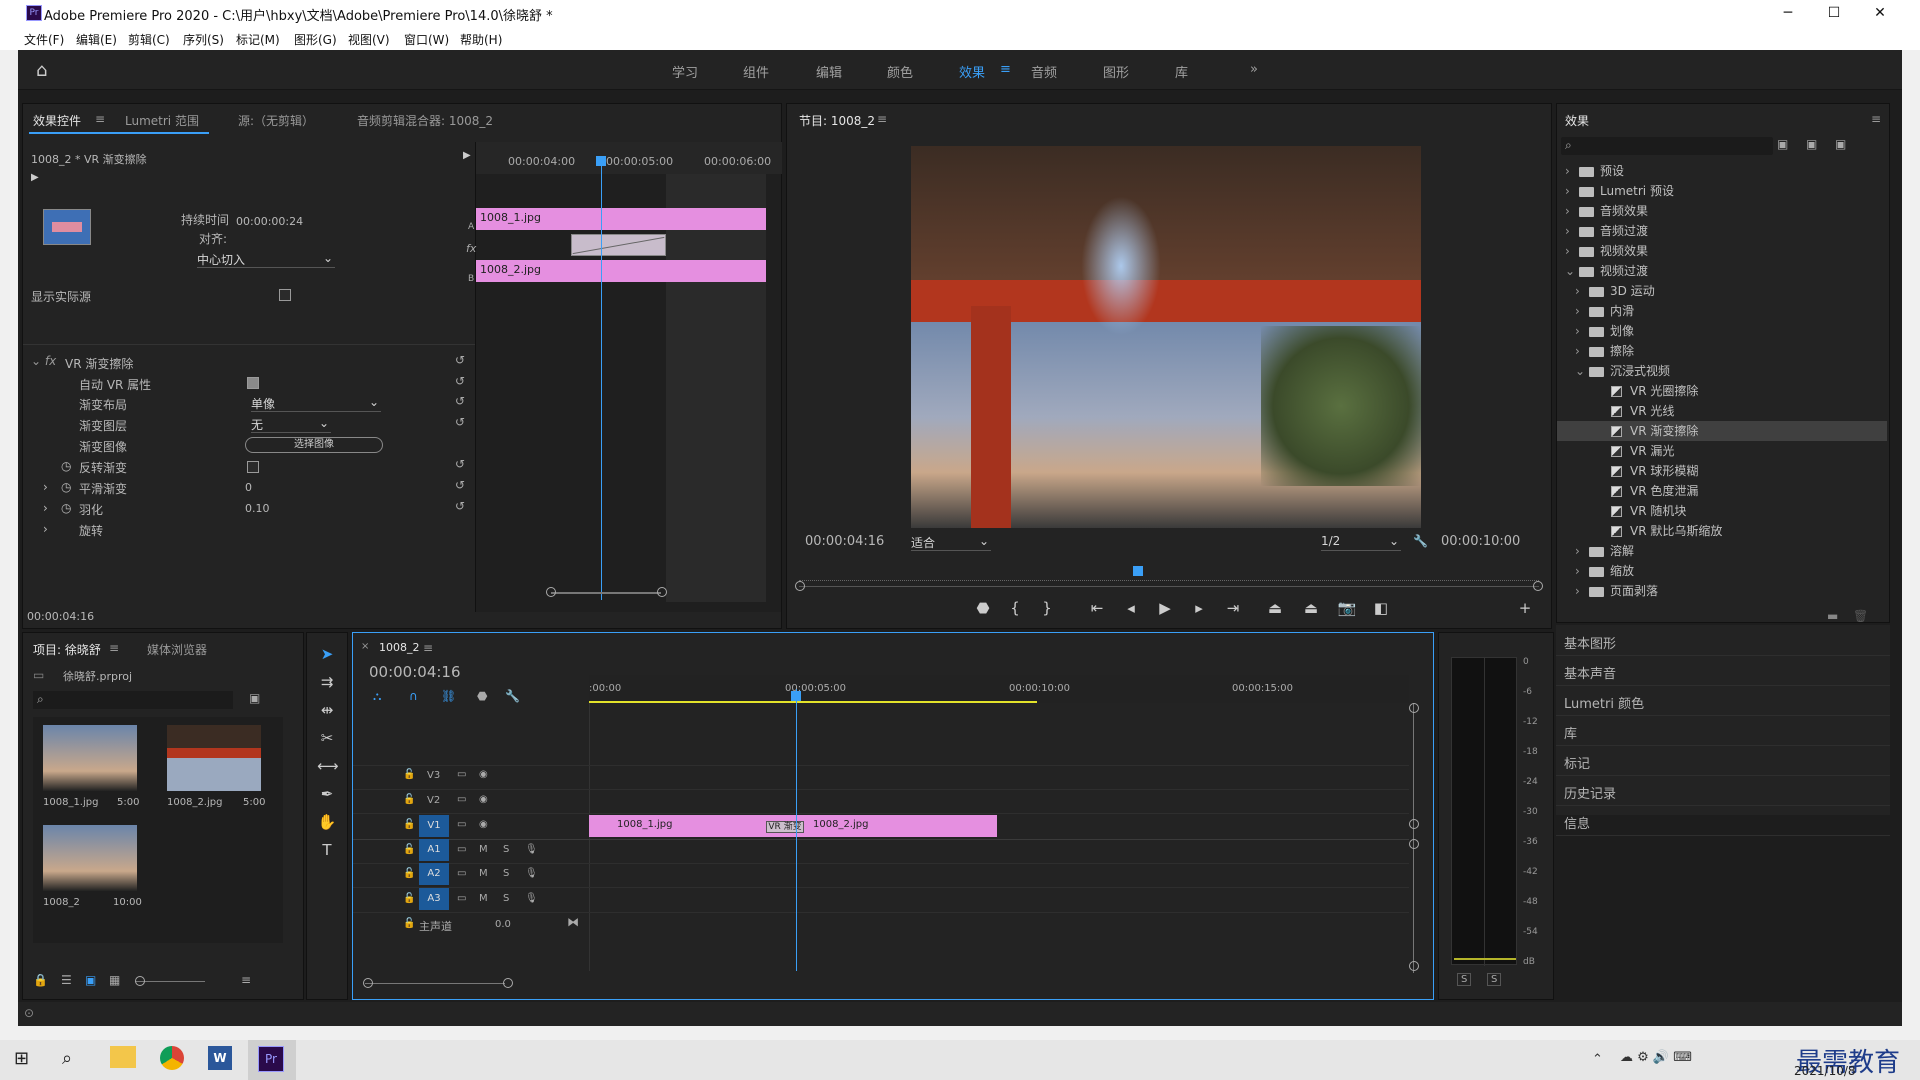 Image resolution: width=1920 pixels, height=1080 pixels. Describe the element at coordinates (1722, 191) in the screenshot. I see `effects-tree-folder: › Lumetri 预设` at that location.